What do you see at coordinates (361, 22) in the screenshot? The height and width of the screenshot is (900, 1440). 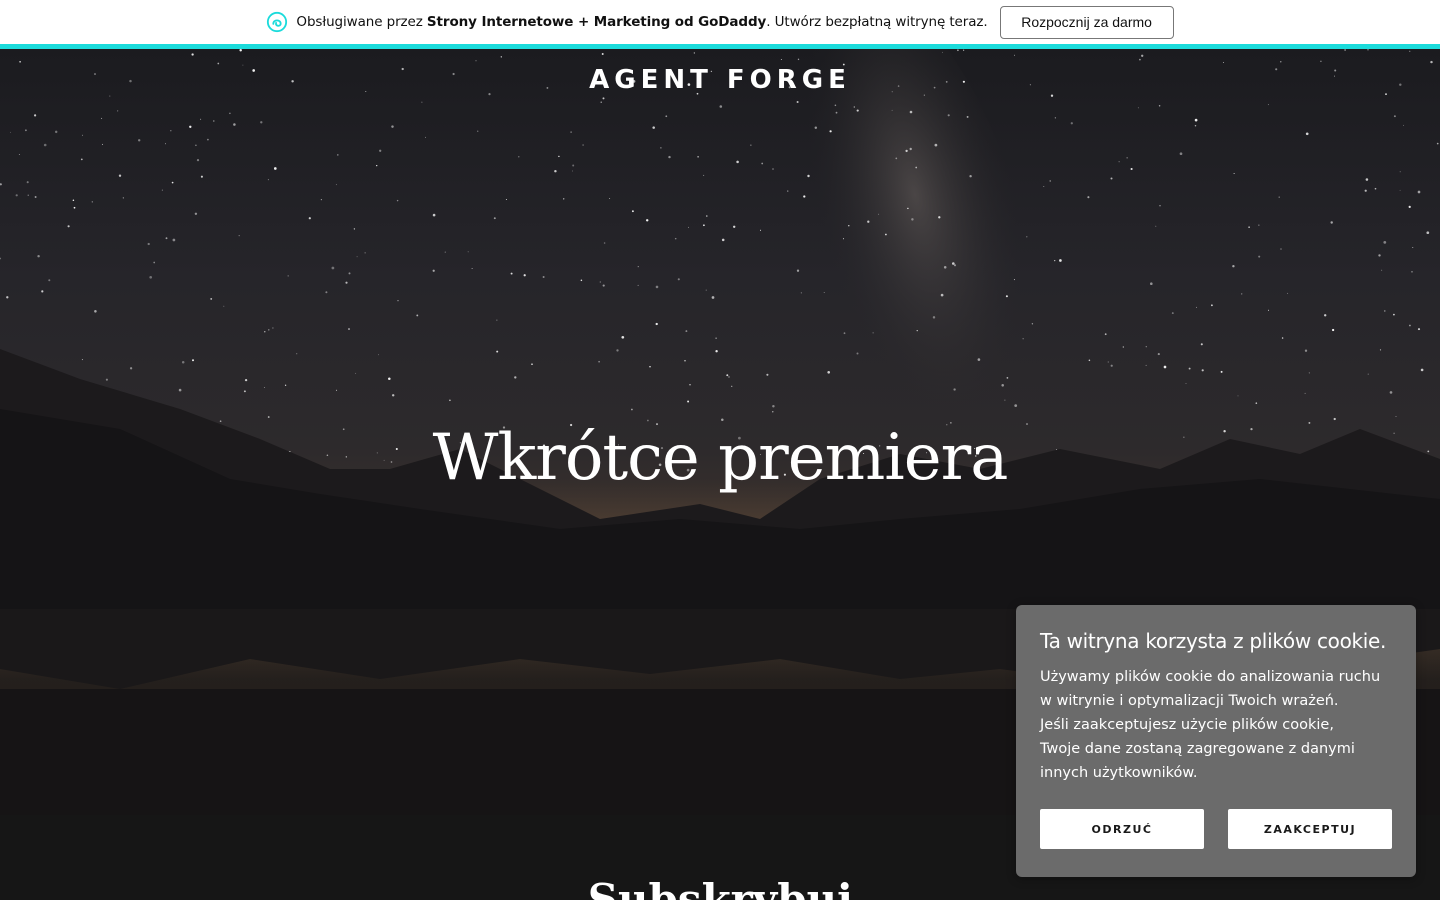 I see `promo-prefix: Obsługiwane przez` at bounding box center [361, 22].